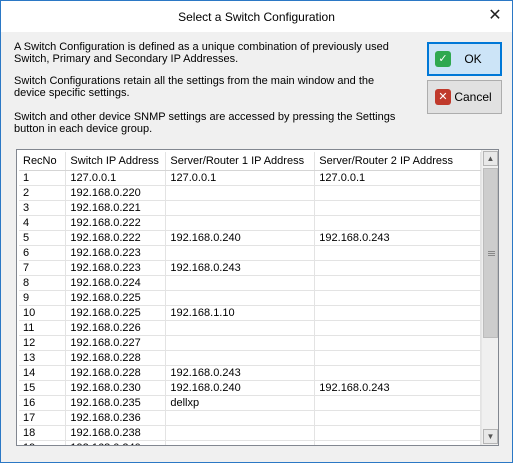 The image size is (513, 463). What do you see at coordinates (43, 442) in the screenshot?
I see `cell-recno: 19` at bounding box center [43, 442].